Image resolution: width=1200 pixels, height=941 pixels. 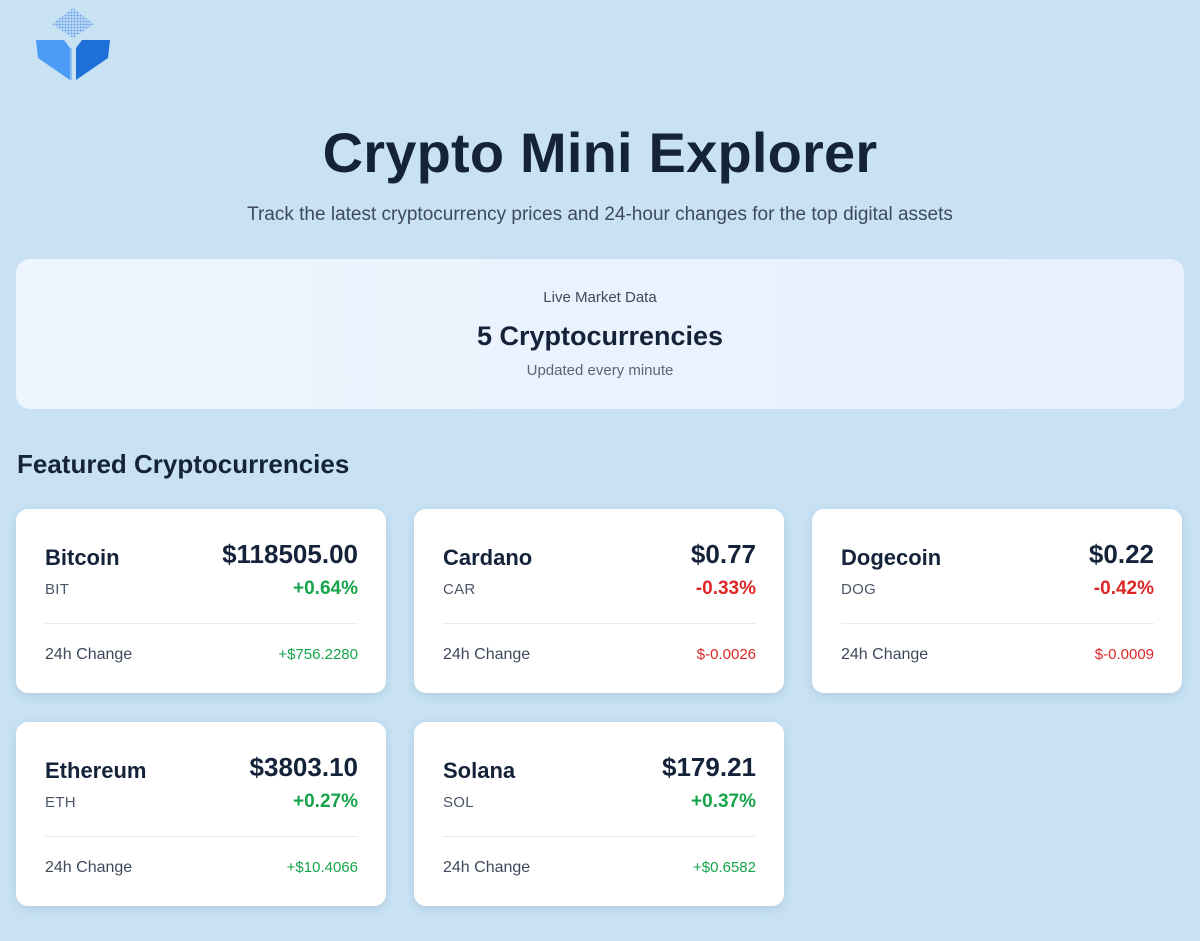 What do you see at coordinates (709, 767) in the screenshot?
I see `crypto-price: $179.21` at bounding box center [709, 767].